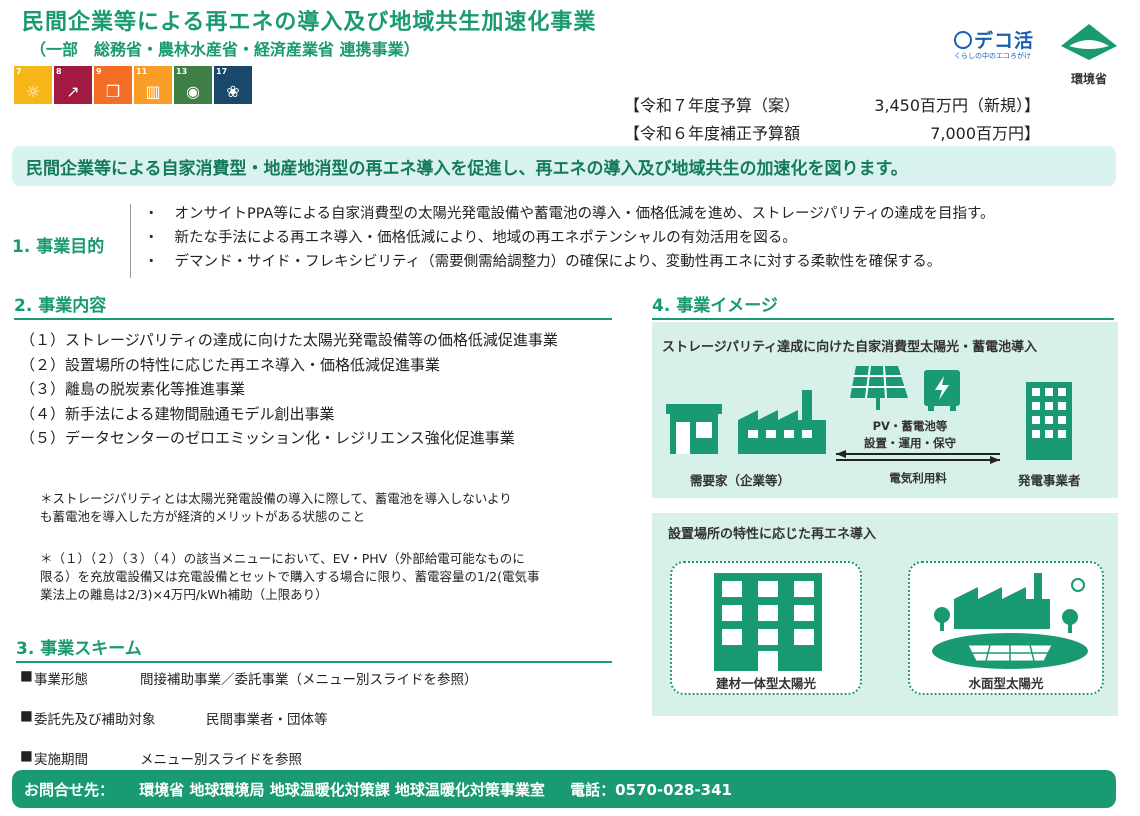  I want to click on list-item: （４）新手法による建物間融通モデル創出事業, so click(177, 413).